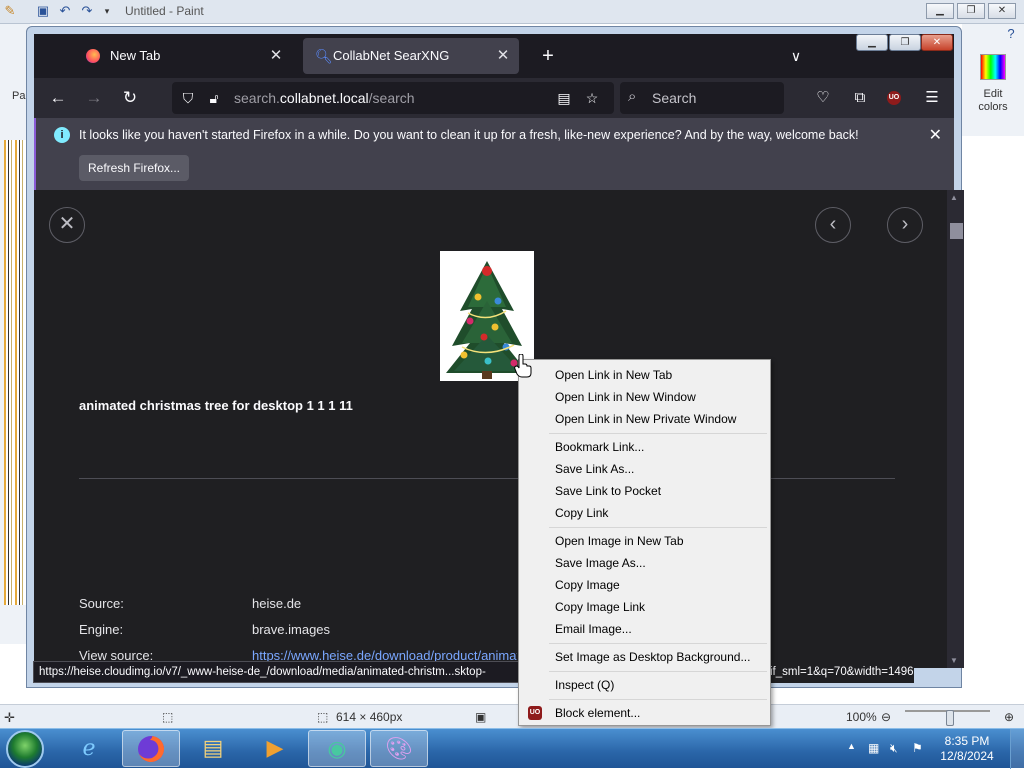 This screenshot has height=775, width=1024. I want to click on shield-icon: ⛉, so click(188, 98).